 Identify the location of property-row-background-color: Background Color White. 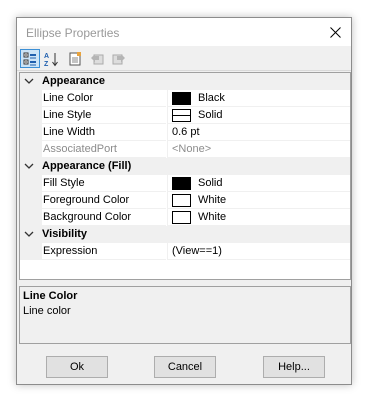
(185, 217).